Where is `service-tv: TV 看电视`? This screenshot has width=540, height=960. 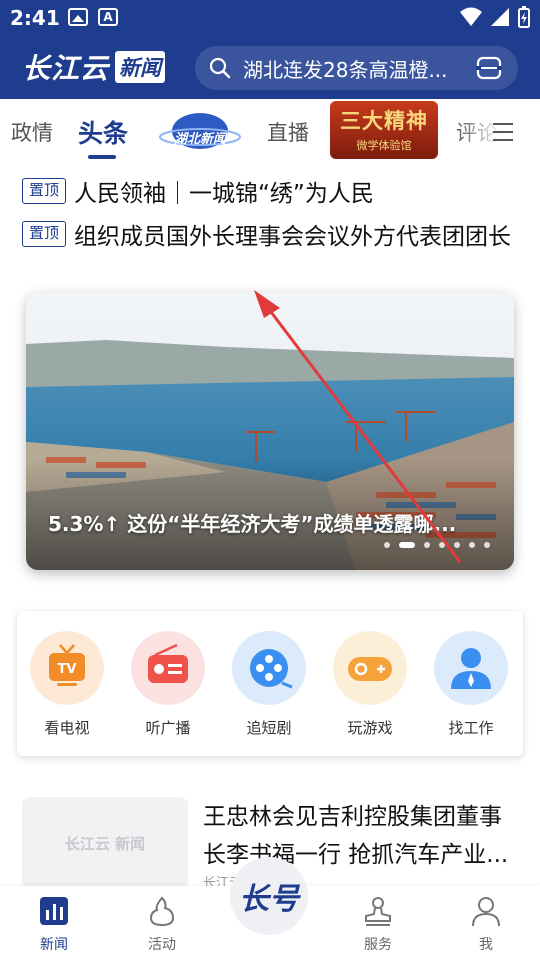 service-tv: TV 看电视 is located at coordinates (67, 684).